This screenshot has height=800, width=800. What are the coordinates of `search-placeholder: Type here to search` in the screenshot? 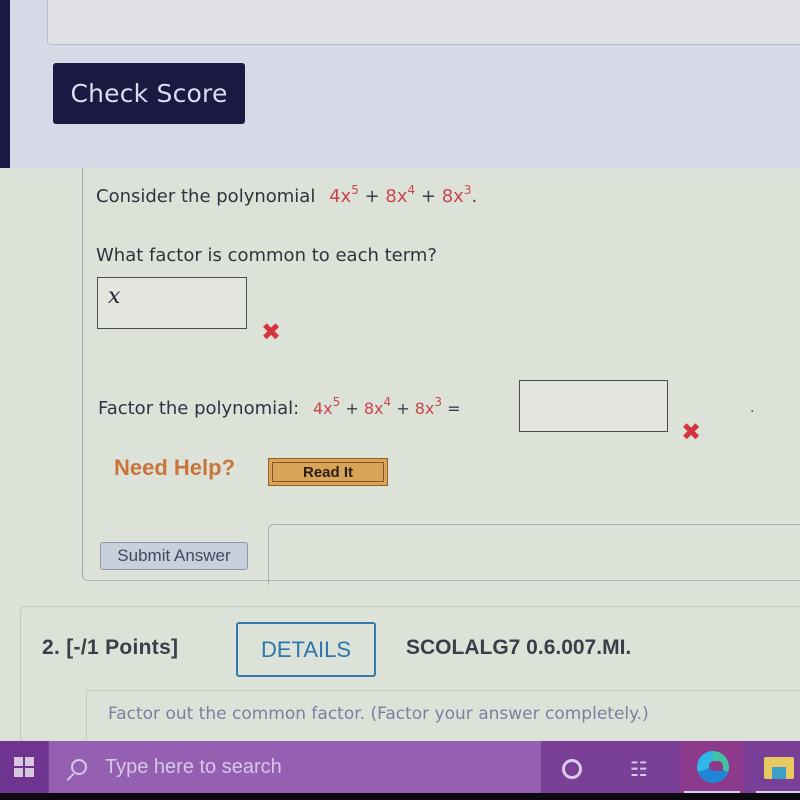 It's located at (193, 766).